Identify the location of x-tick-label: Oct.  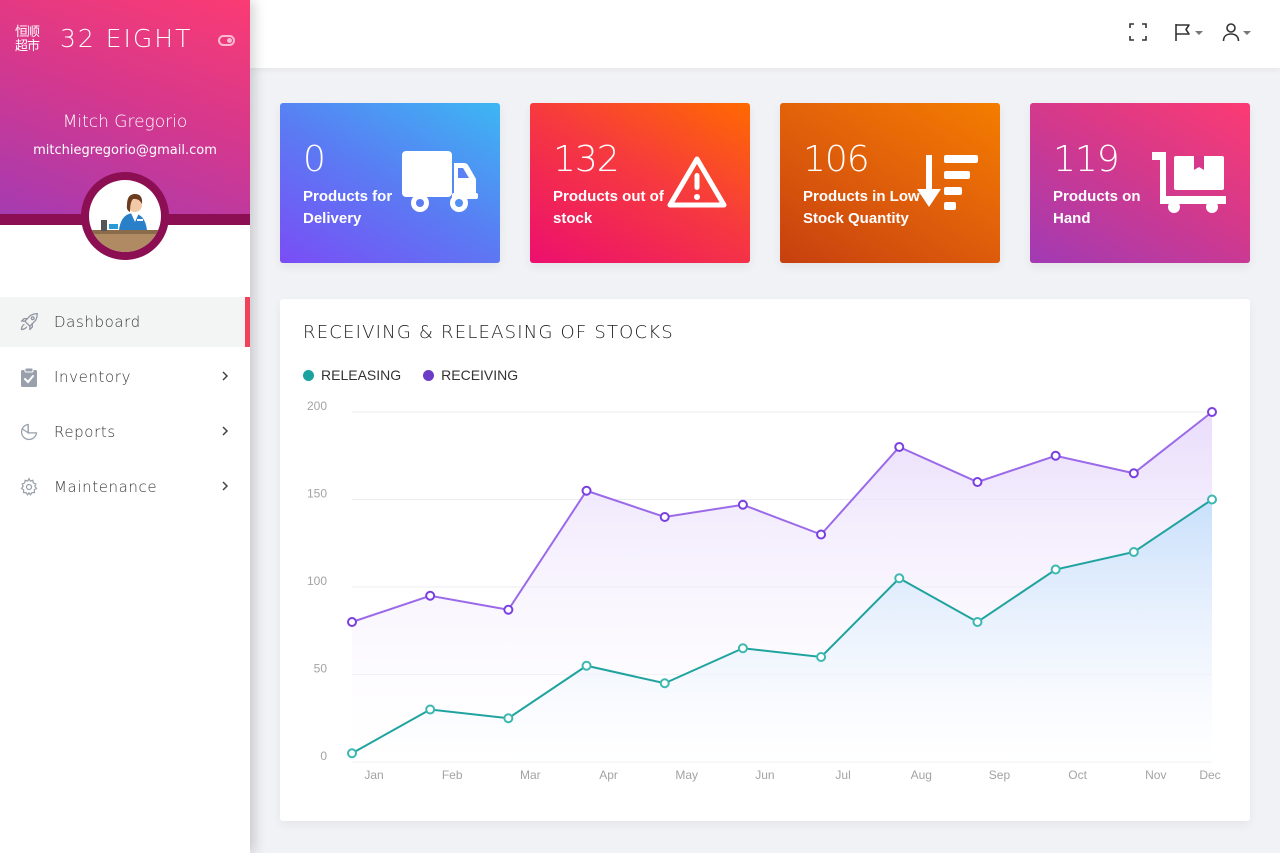
(1077, 775).